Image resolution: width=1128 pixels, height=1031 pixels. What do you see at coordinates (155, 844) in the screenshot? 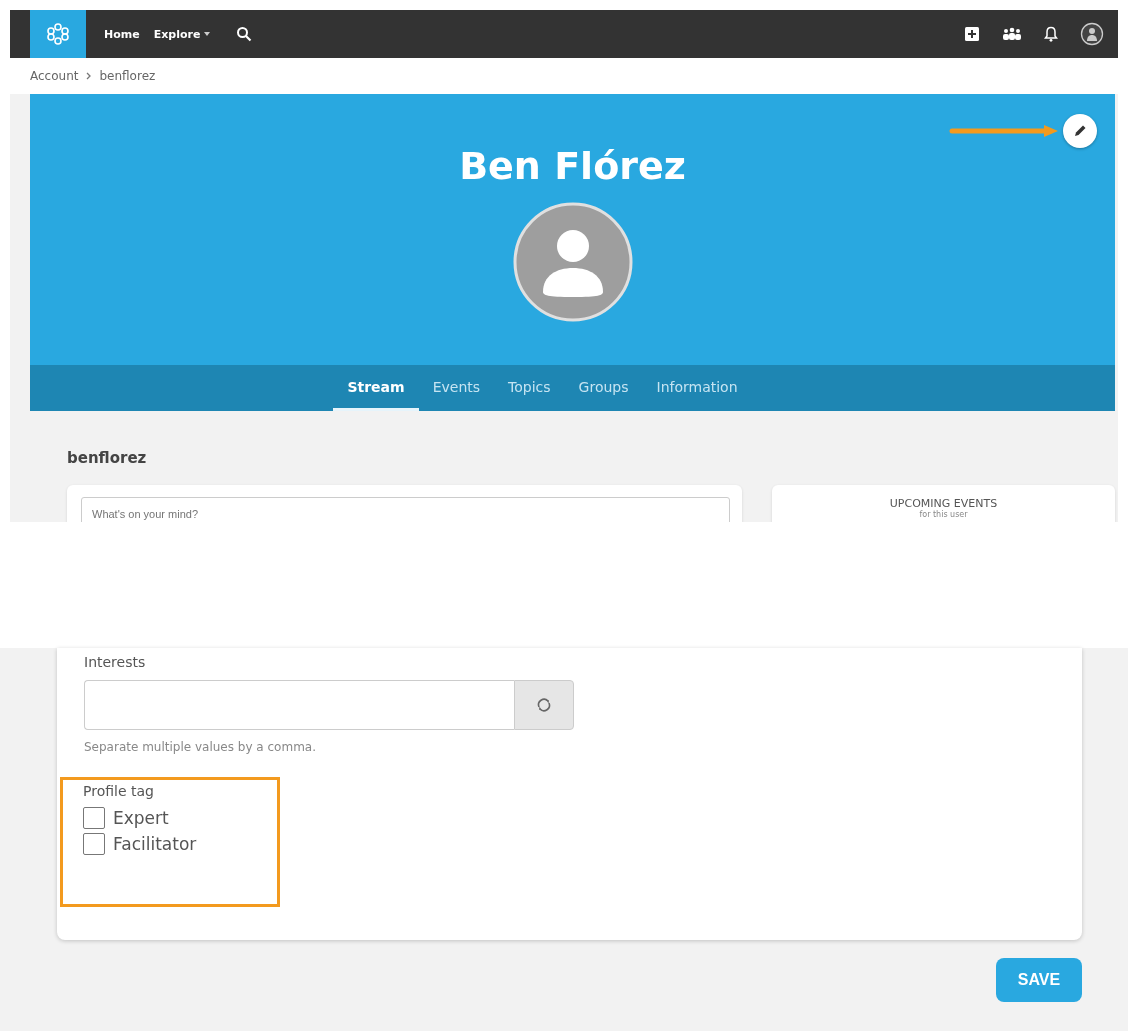
I see `checkbox-label: Facilitator` at bounding box center [155, 844].